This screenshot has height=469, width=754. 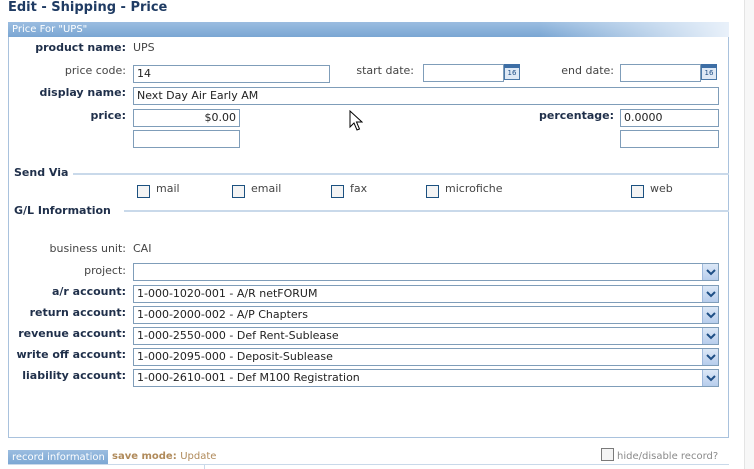 What do you see at coordinates (385, 70) in the screenshot?
I see `start-date-label: start date:` at bounding box center [385, 70].